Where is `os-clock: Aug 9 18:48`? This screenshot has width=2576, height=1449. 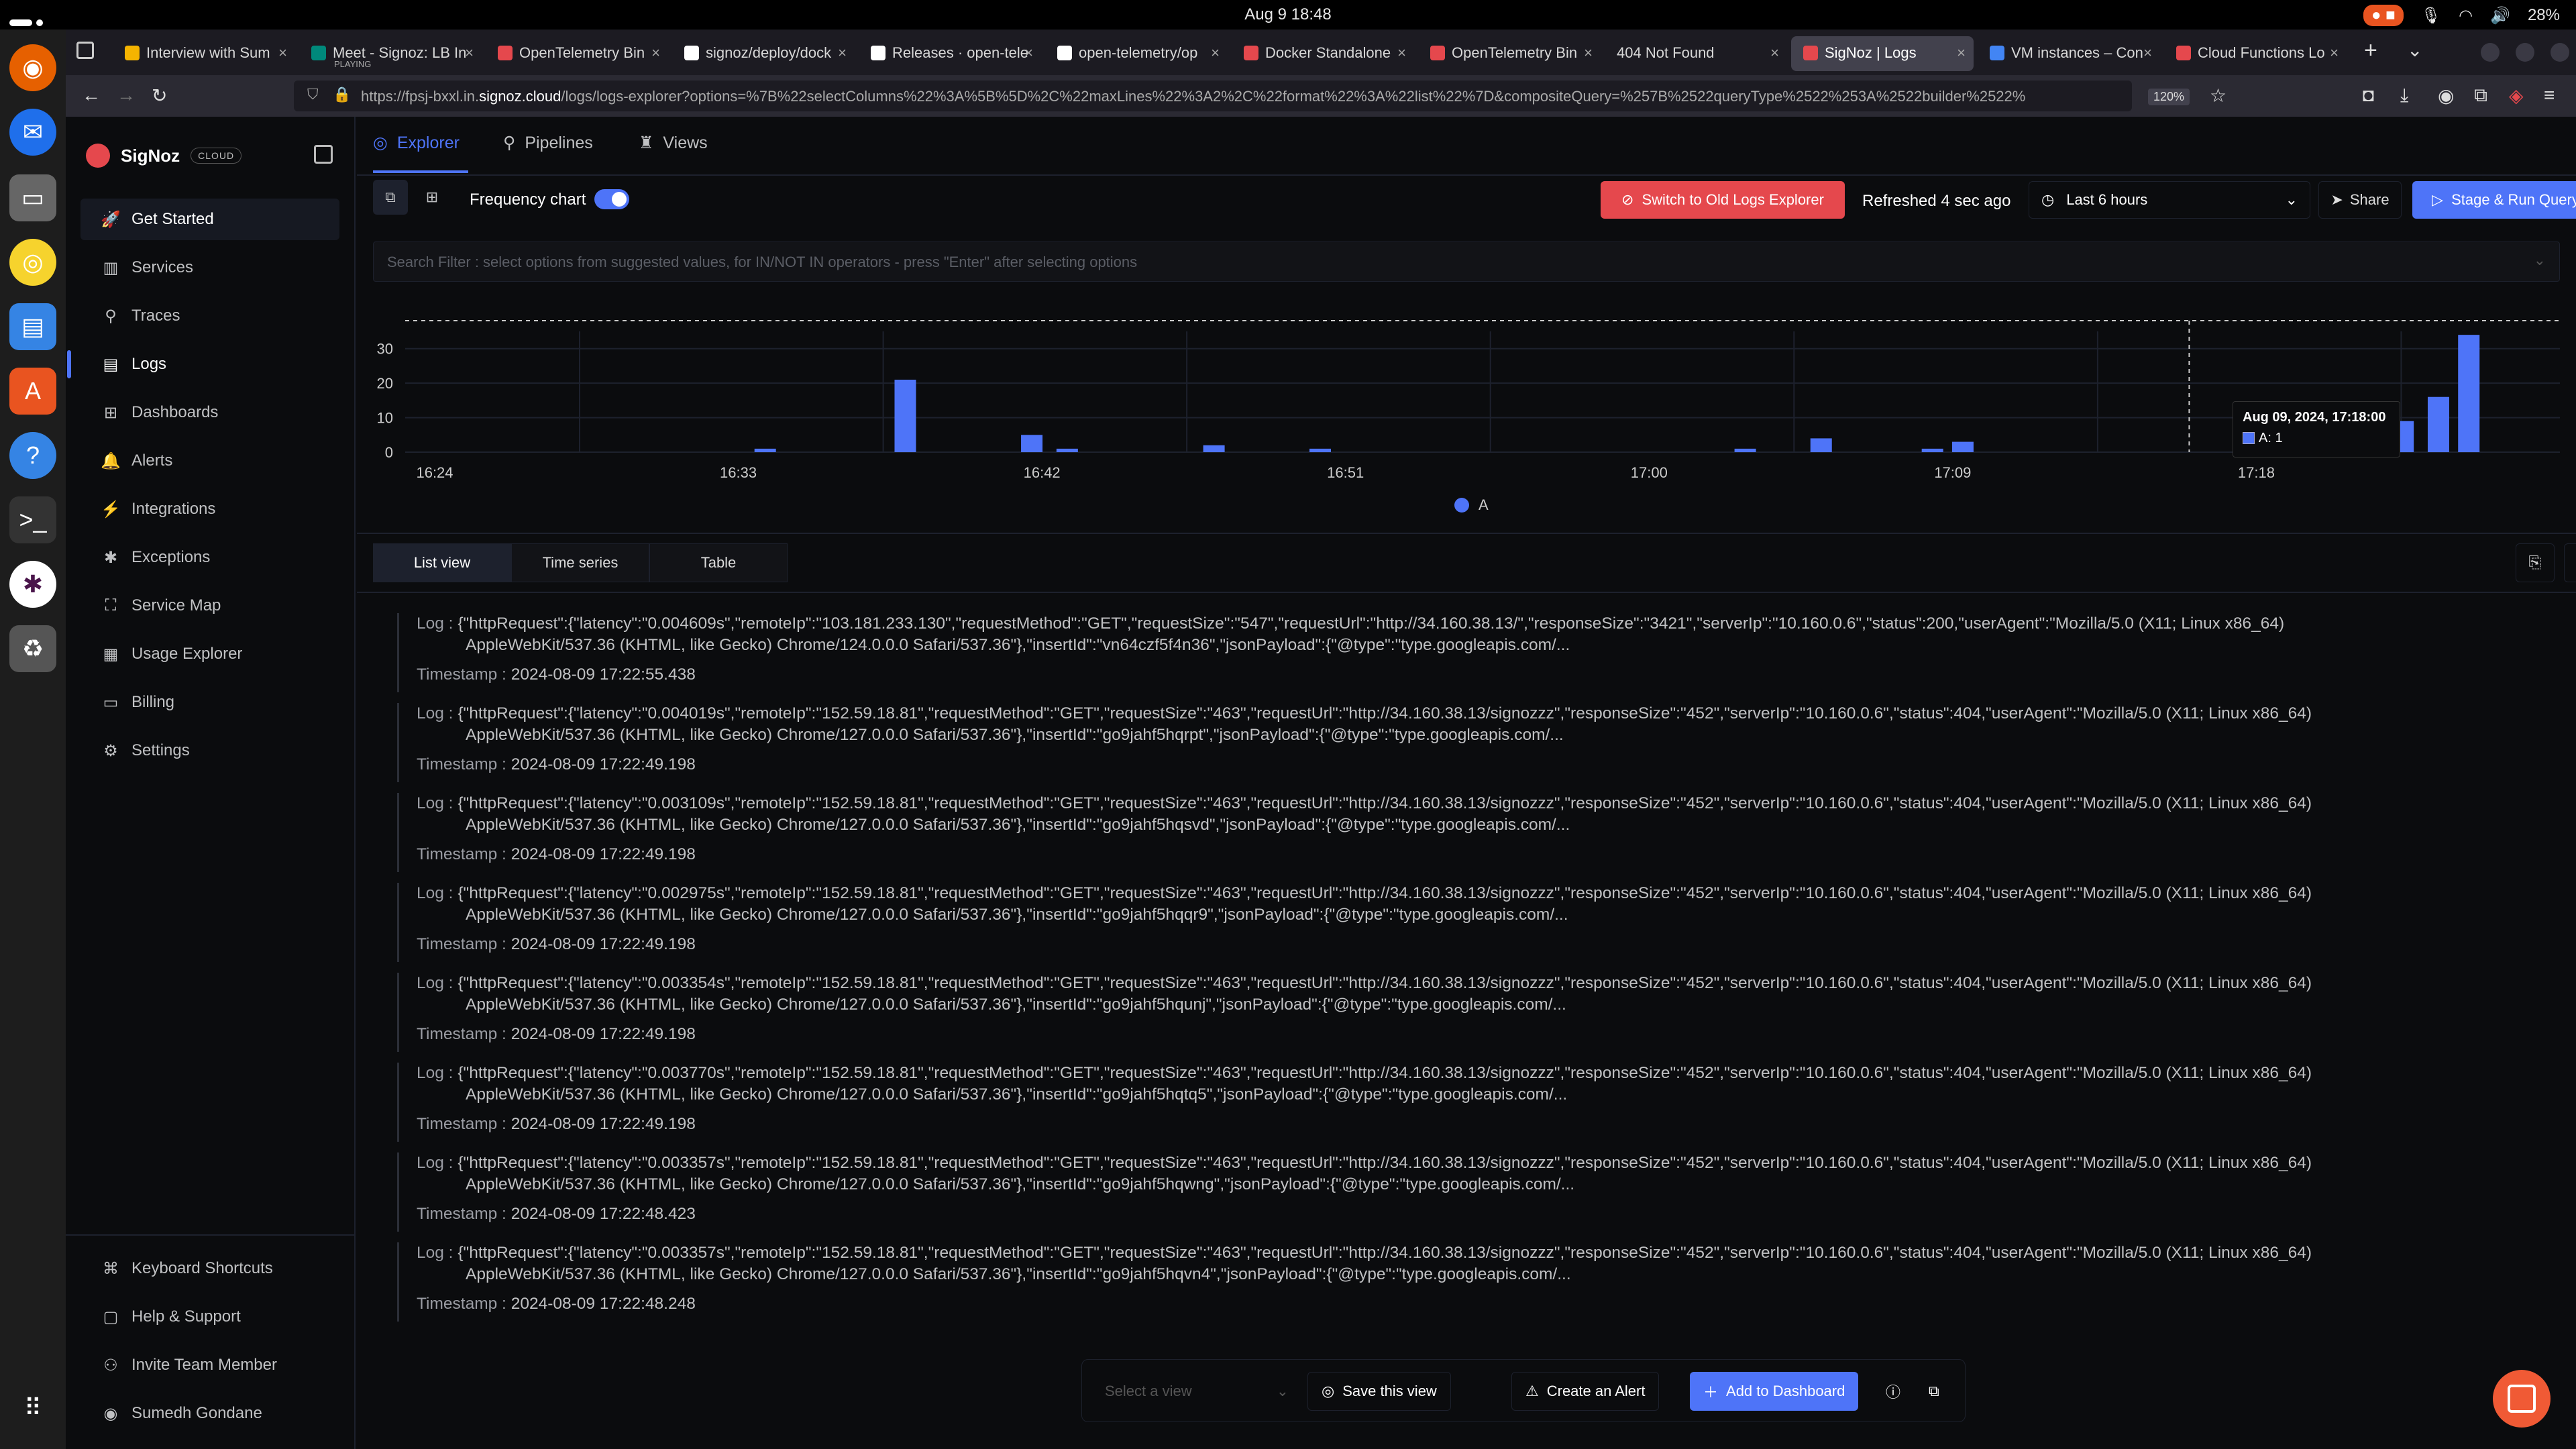 os-clock: Aug 9 18:48 is located at coordinates (1288, 14).